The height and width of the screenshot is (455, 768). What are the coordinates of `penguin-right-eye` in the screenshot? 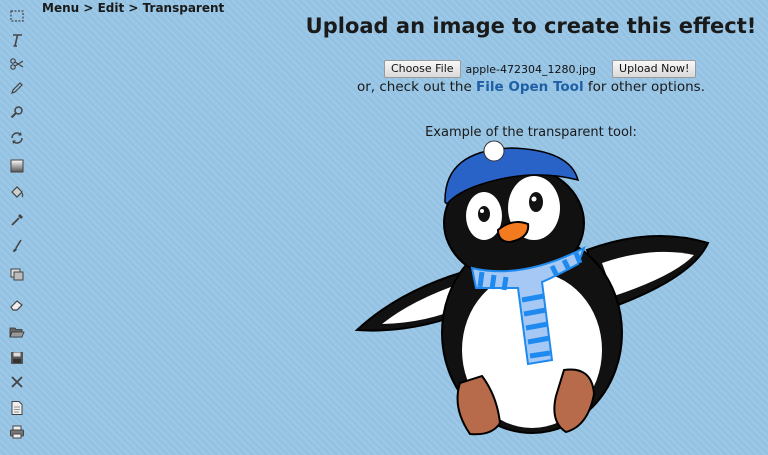 It's located at (536, 202).